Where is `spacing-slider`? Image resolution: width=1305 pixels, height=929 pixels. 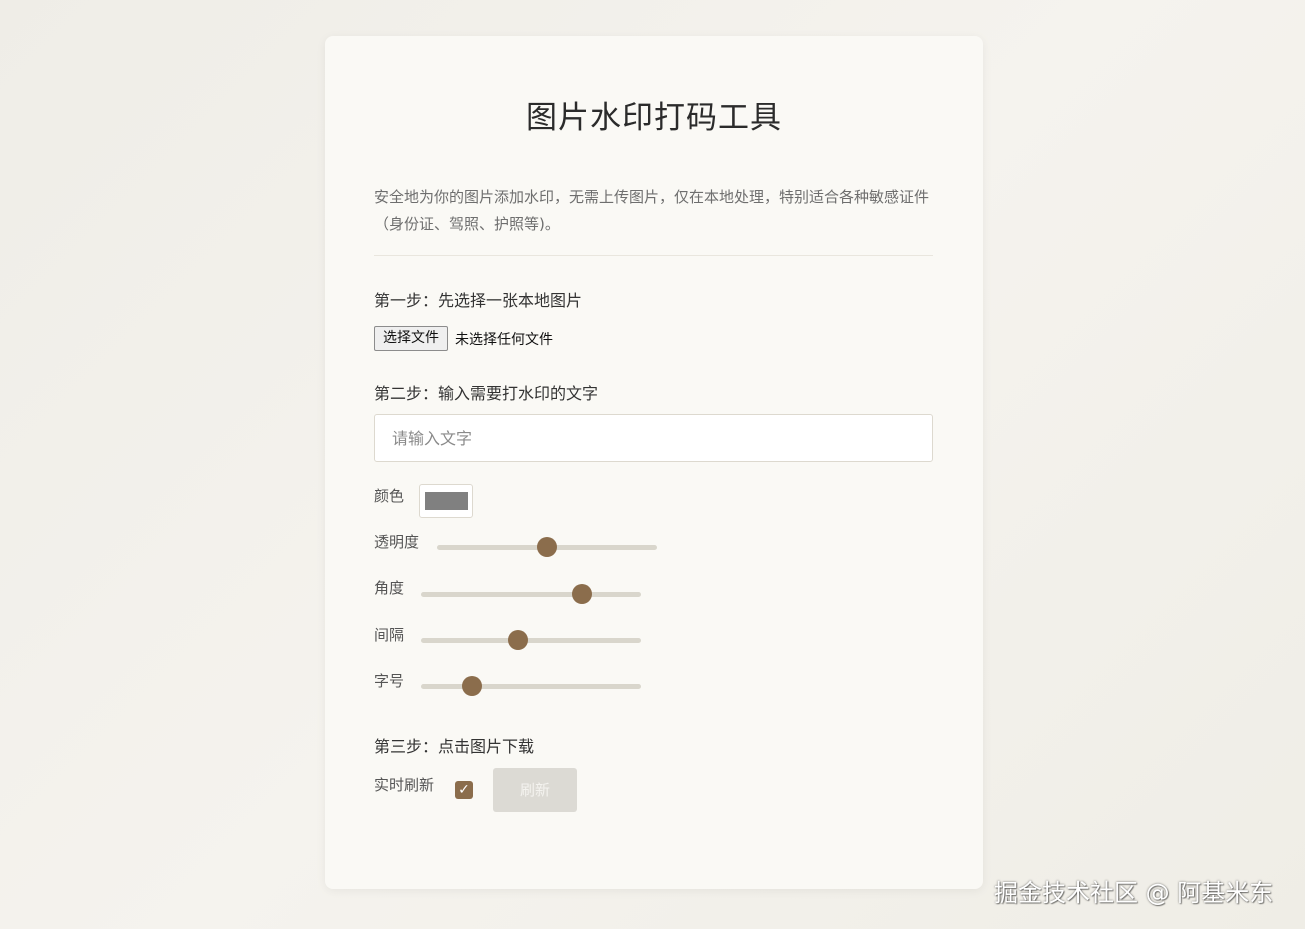 spacing-slider is located at coordinates (531, 640).